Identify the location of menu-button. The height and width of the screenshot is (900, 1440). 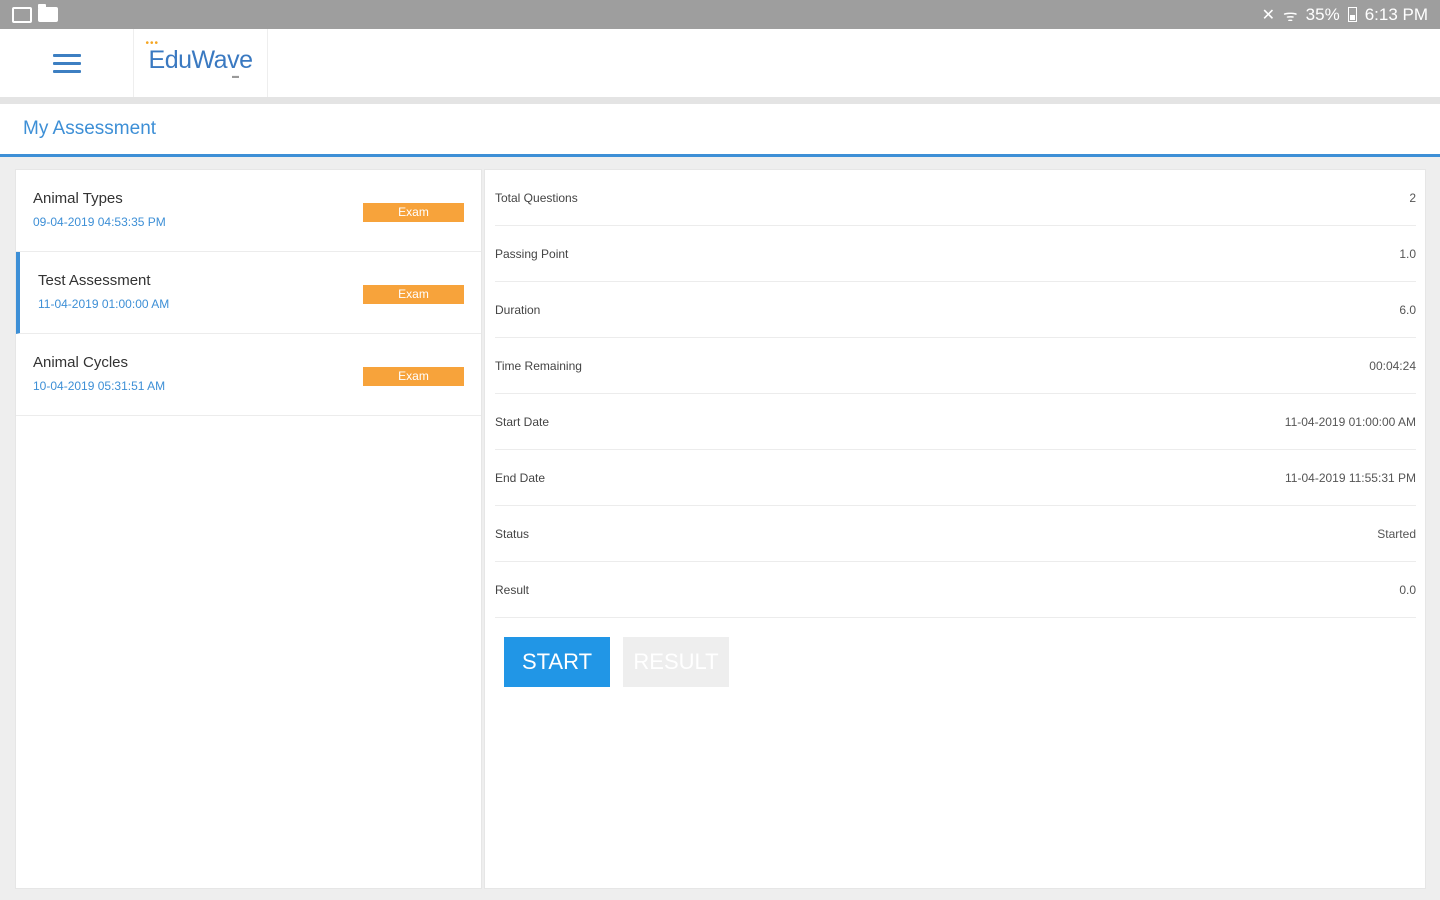
(67, 63).